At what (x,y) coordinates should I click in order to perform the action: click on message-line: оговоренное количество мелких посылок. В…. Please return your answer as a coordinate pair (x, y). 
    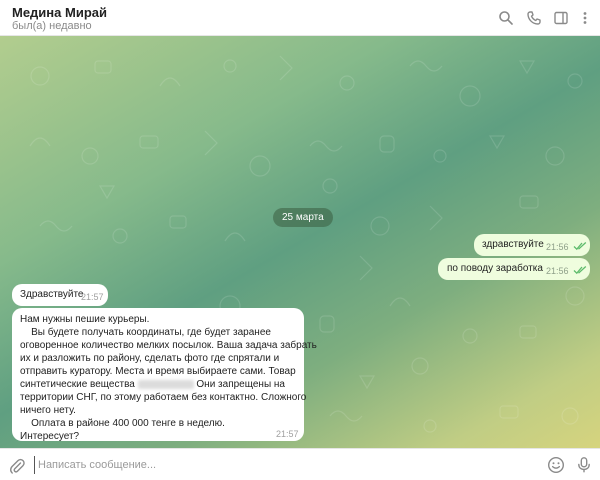
    Looking at the image, I should click on (168, 345).